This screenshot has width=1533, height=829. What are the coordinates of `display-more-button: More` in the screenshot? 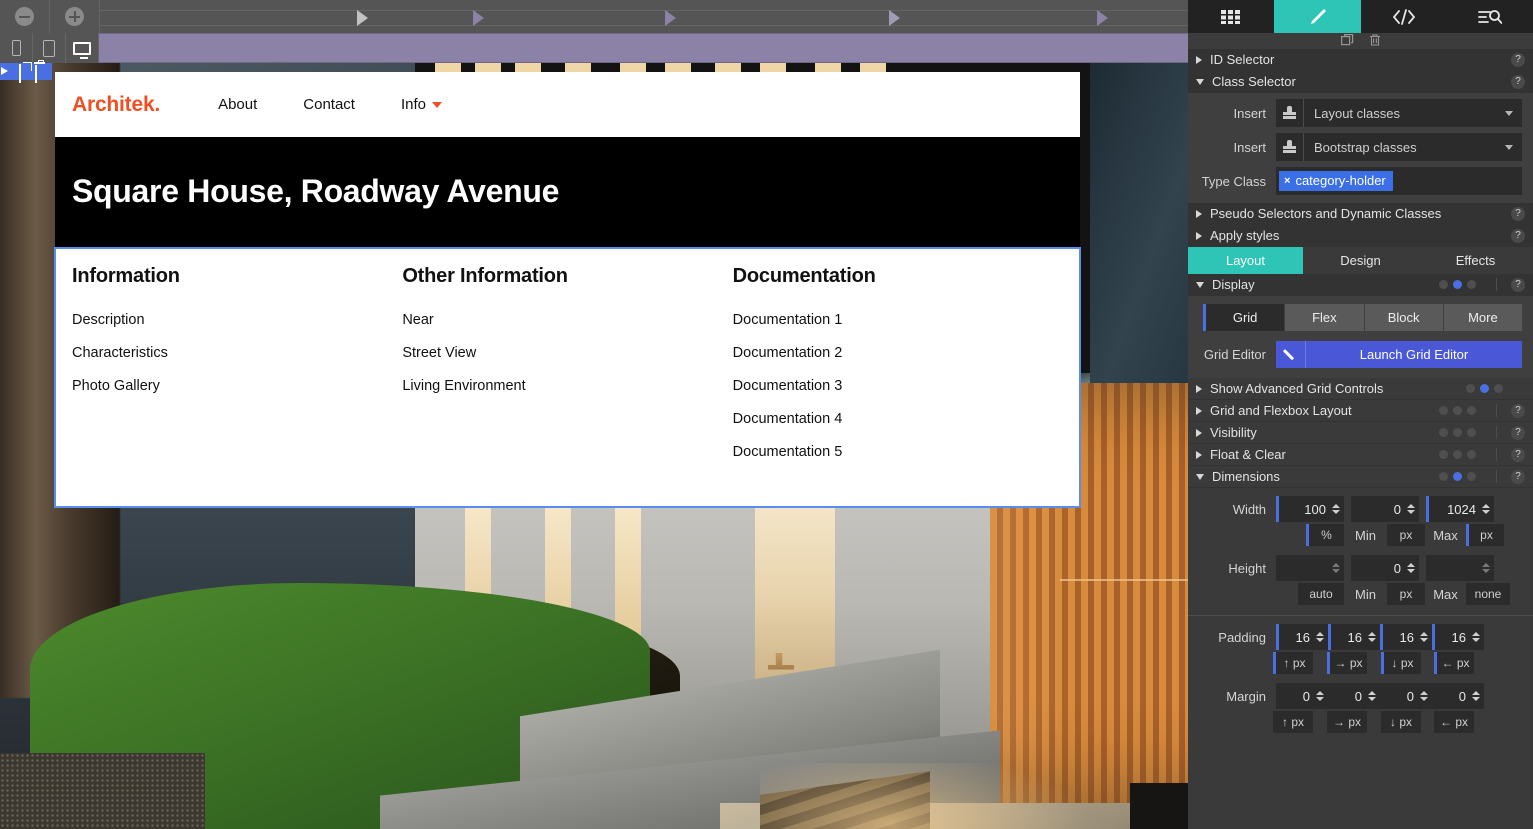 It's located at (1482, 317).